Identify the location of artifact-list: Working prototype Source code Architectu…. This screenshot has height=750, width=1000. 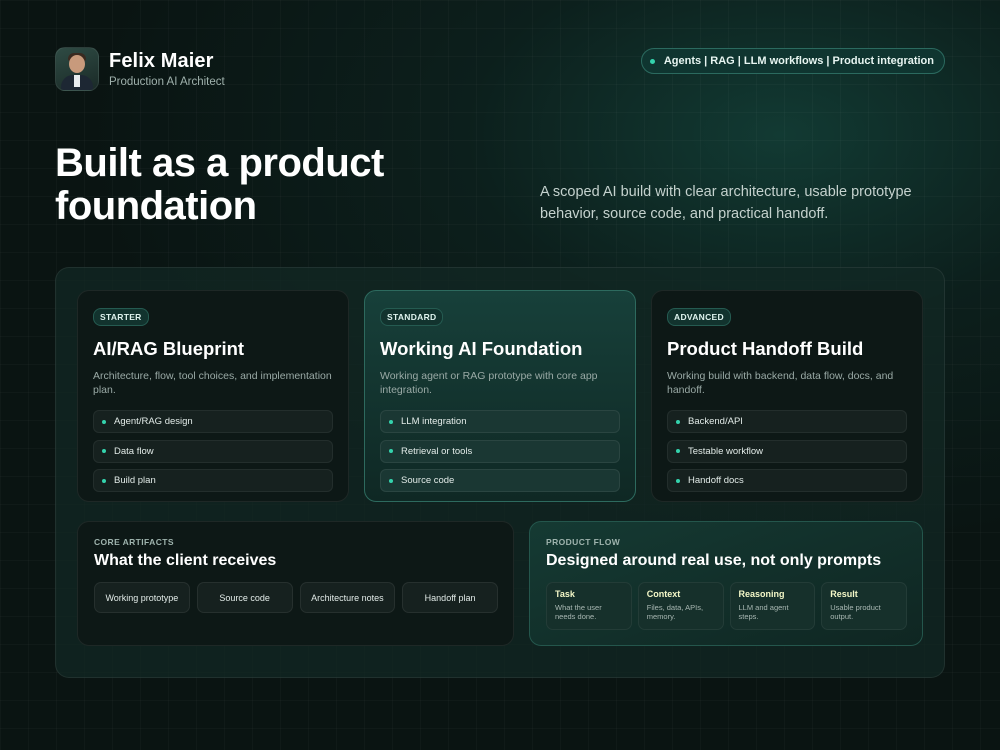
(296, 597).